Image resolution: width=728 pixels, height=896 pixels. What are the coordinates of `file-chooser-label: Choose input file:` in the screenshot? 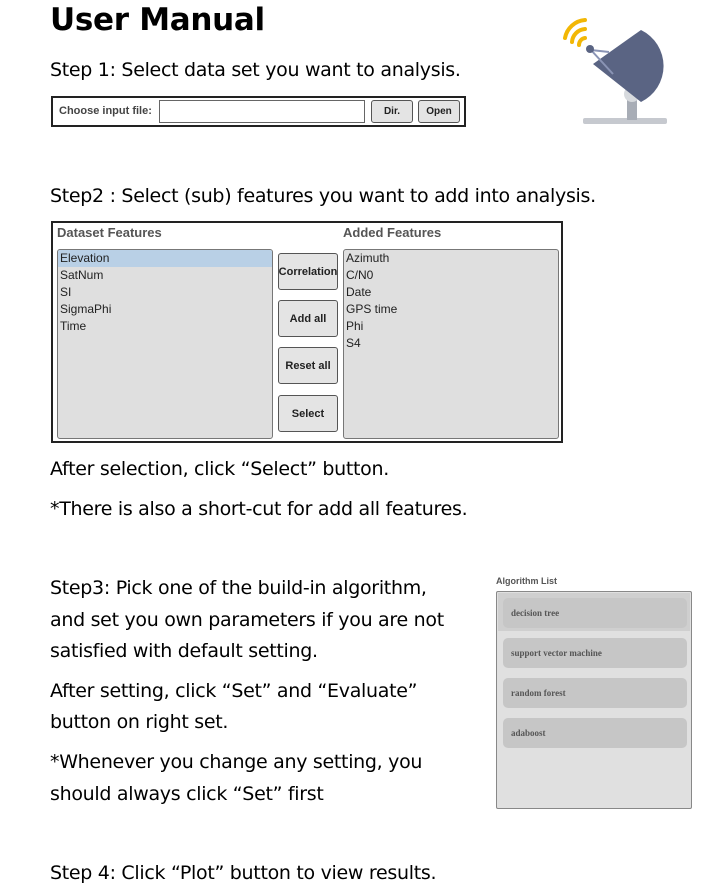 It's located at (105, 111).